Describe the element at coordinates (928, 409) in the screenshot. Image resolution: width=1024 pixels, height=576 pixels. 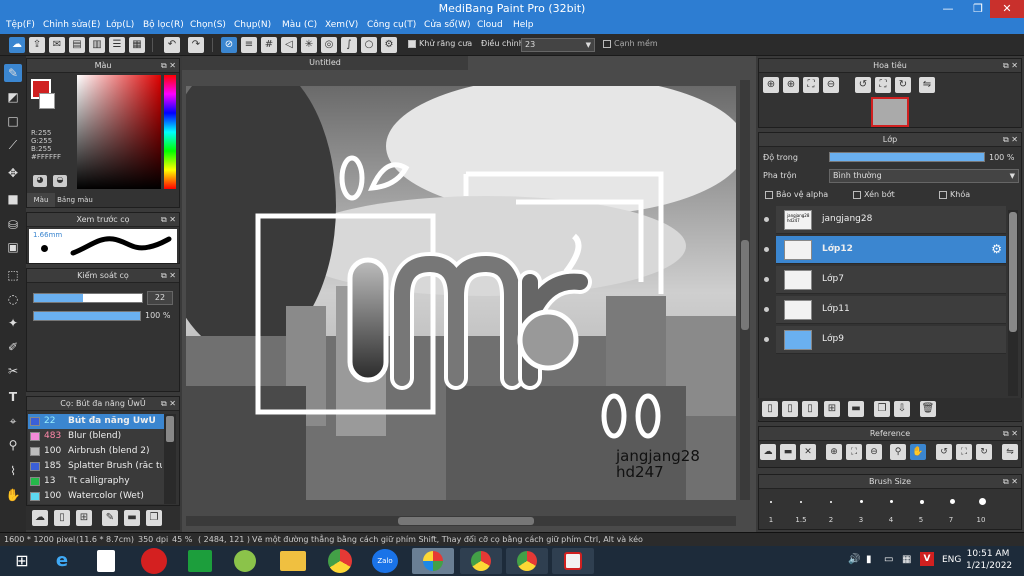
I see `trash-icon: 🗑` at that location.